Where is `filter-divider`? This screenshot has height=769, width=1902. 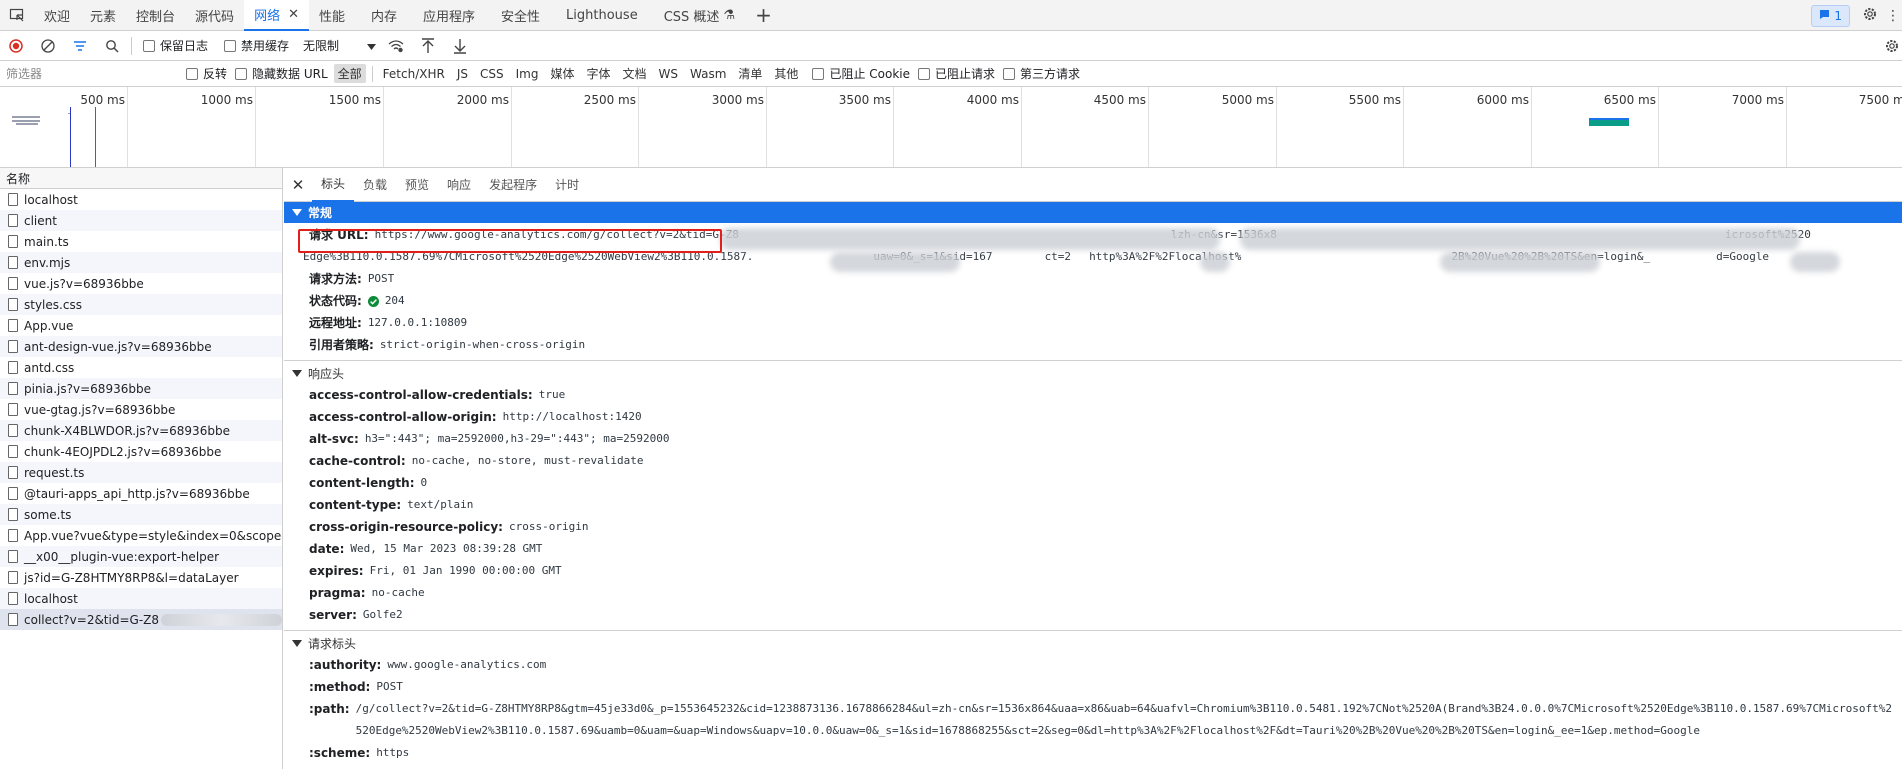
filter-divider is located at coordinates (372, 73).